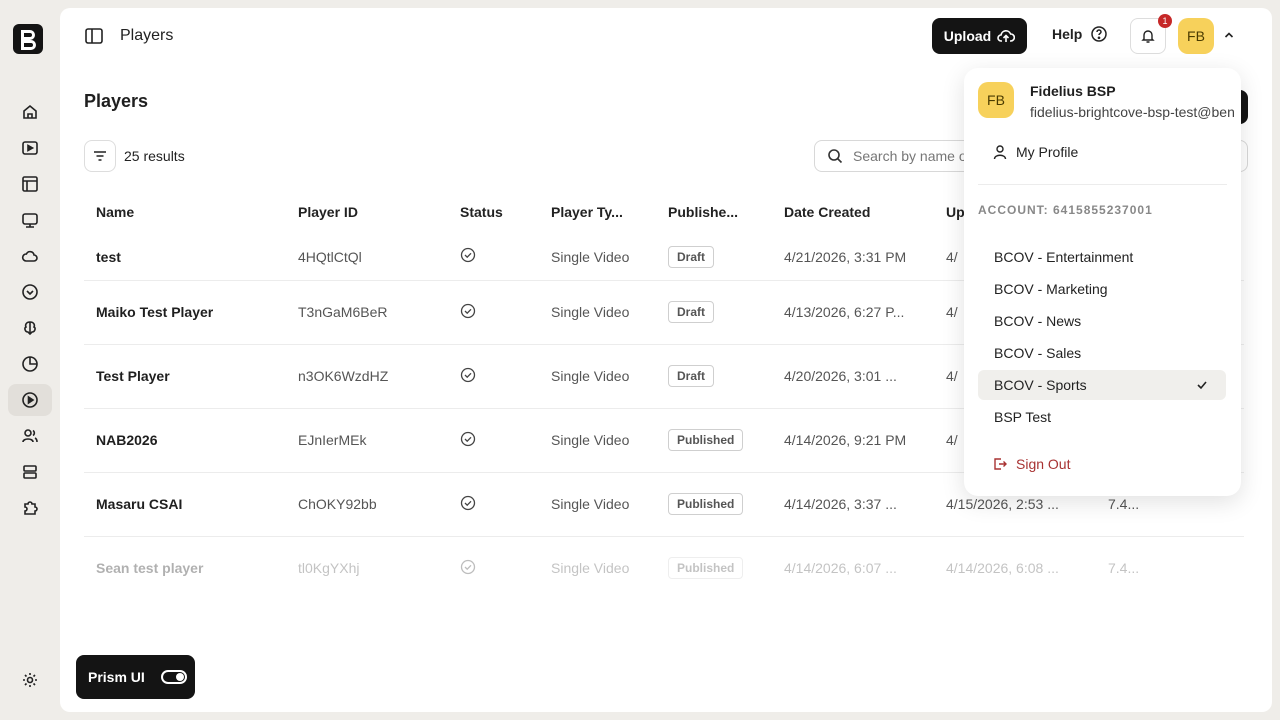 This screenshot has width=1280, height=720. Describe the element at coordinates (30, 472) in the screenshot. I see `server-icon` at that location.